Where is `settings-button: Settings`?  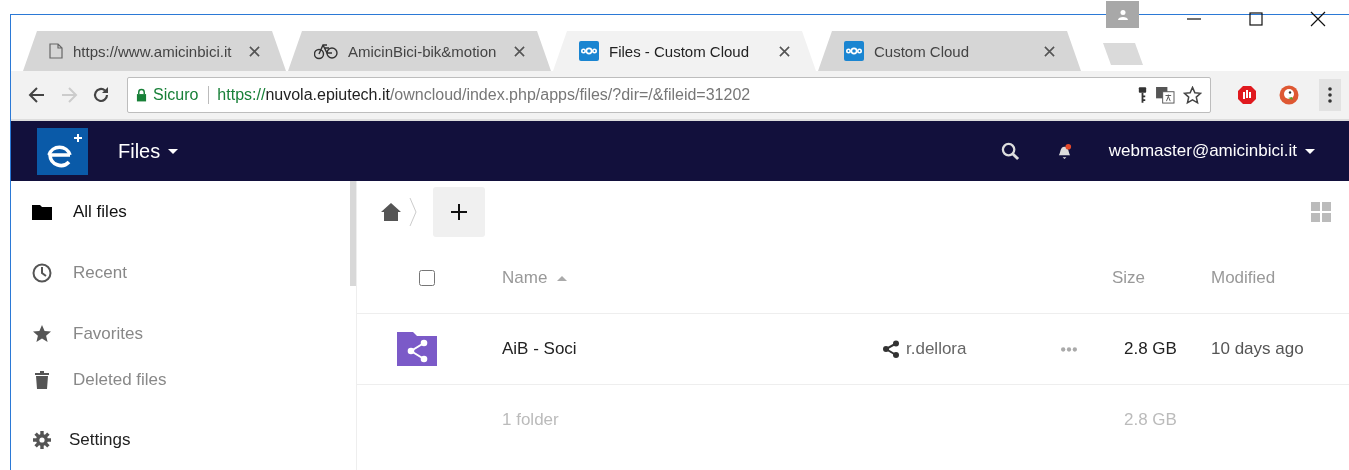
settings-button: Settings is located at coordinates (178, 440).